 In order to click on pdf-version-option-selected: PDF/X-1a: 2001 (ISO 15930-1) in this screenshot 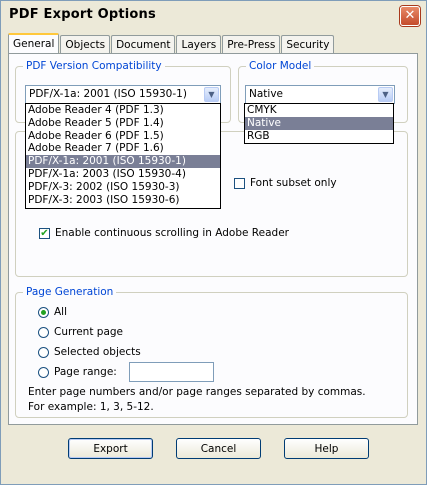, I will do `click(123, 161)`.